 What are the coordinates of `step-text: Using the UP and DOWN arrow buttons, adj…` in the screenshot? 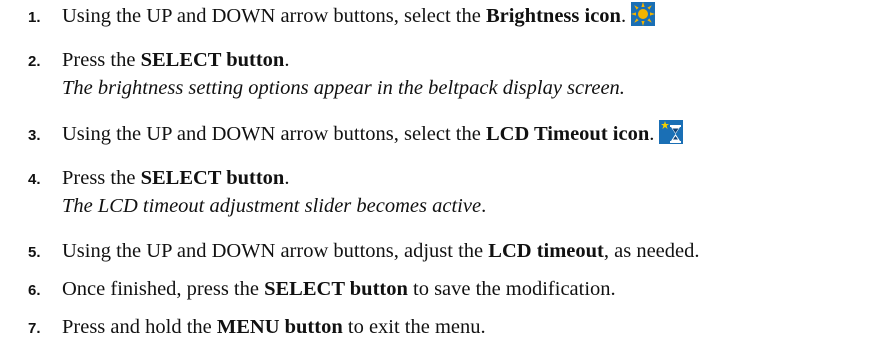 It's located at (381, 251).